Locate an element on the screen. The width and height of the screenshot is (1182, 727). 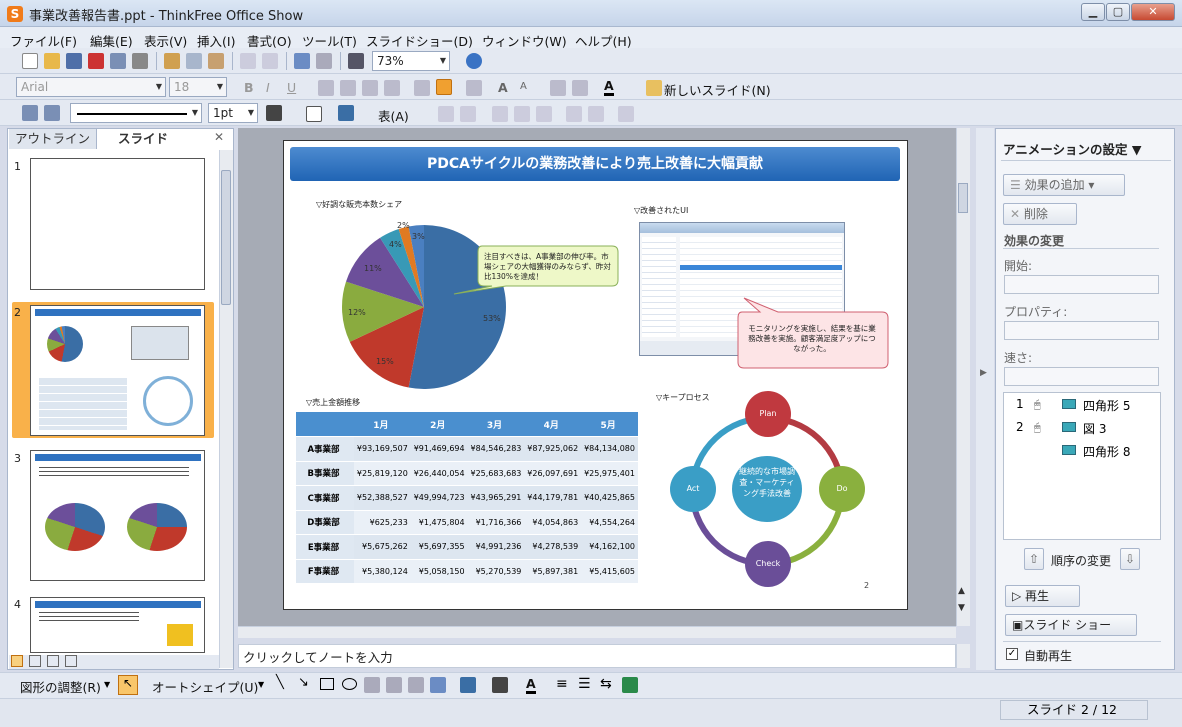
animation-panel-title: アニメーションの設定 ▼ is located at coordinates (1072, 148).